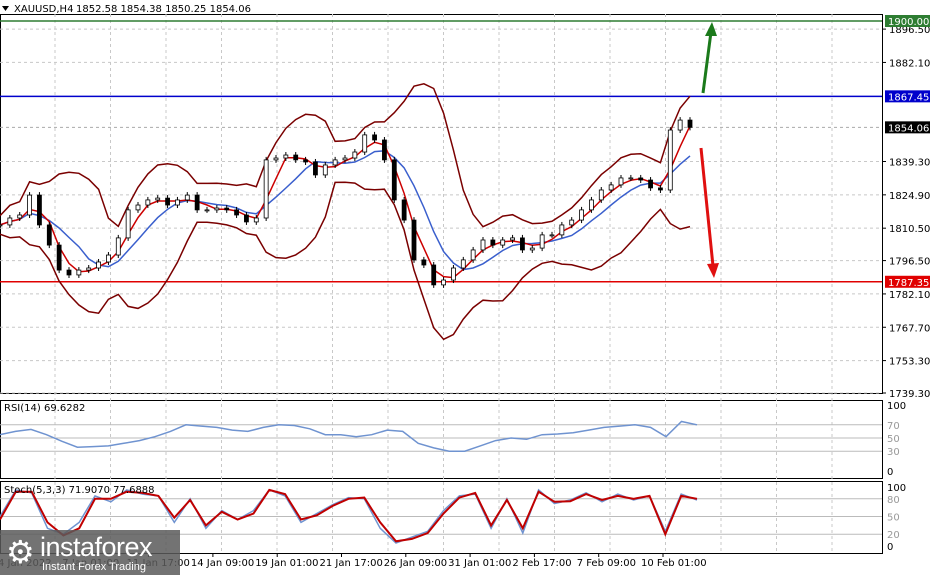 The width and height of the screenshot is (931, 575). Describe the element at coordinates (707, 207) in the screenshot. I see `down-arrow-icon` at that location.